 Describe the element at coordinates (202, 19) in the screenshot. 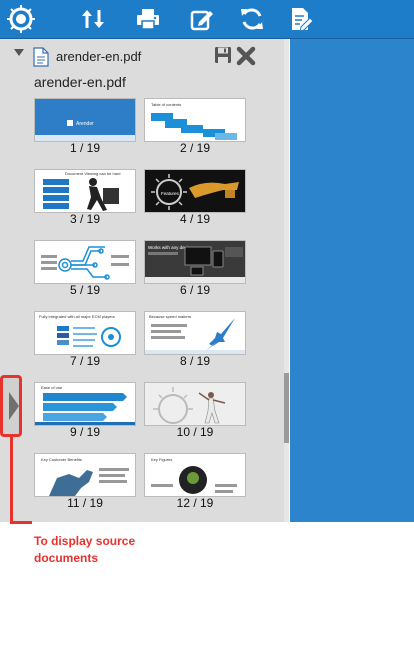

I see `edit-icon` at that location.